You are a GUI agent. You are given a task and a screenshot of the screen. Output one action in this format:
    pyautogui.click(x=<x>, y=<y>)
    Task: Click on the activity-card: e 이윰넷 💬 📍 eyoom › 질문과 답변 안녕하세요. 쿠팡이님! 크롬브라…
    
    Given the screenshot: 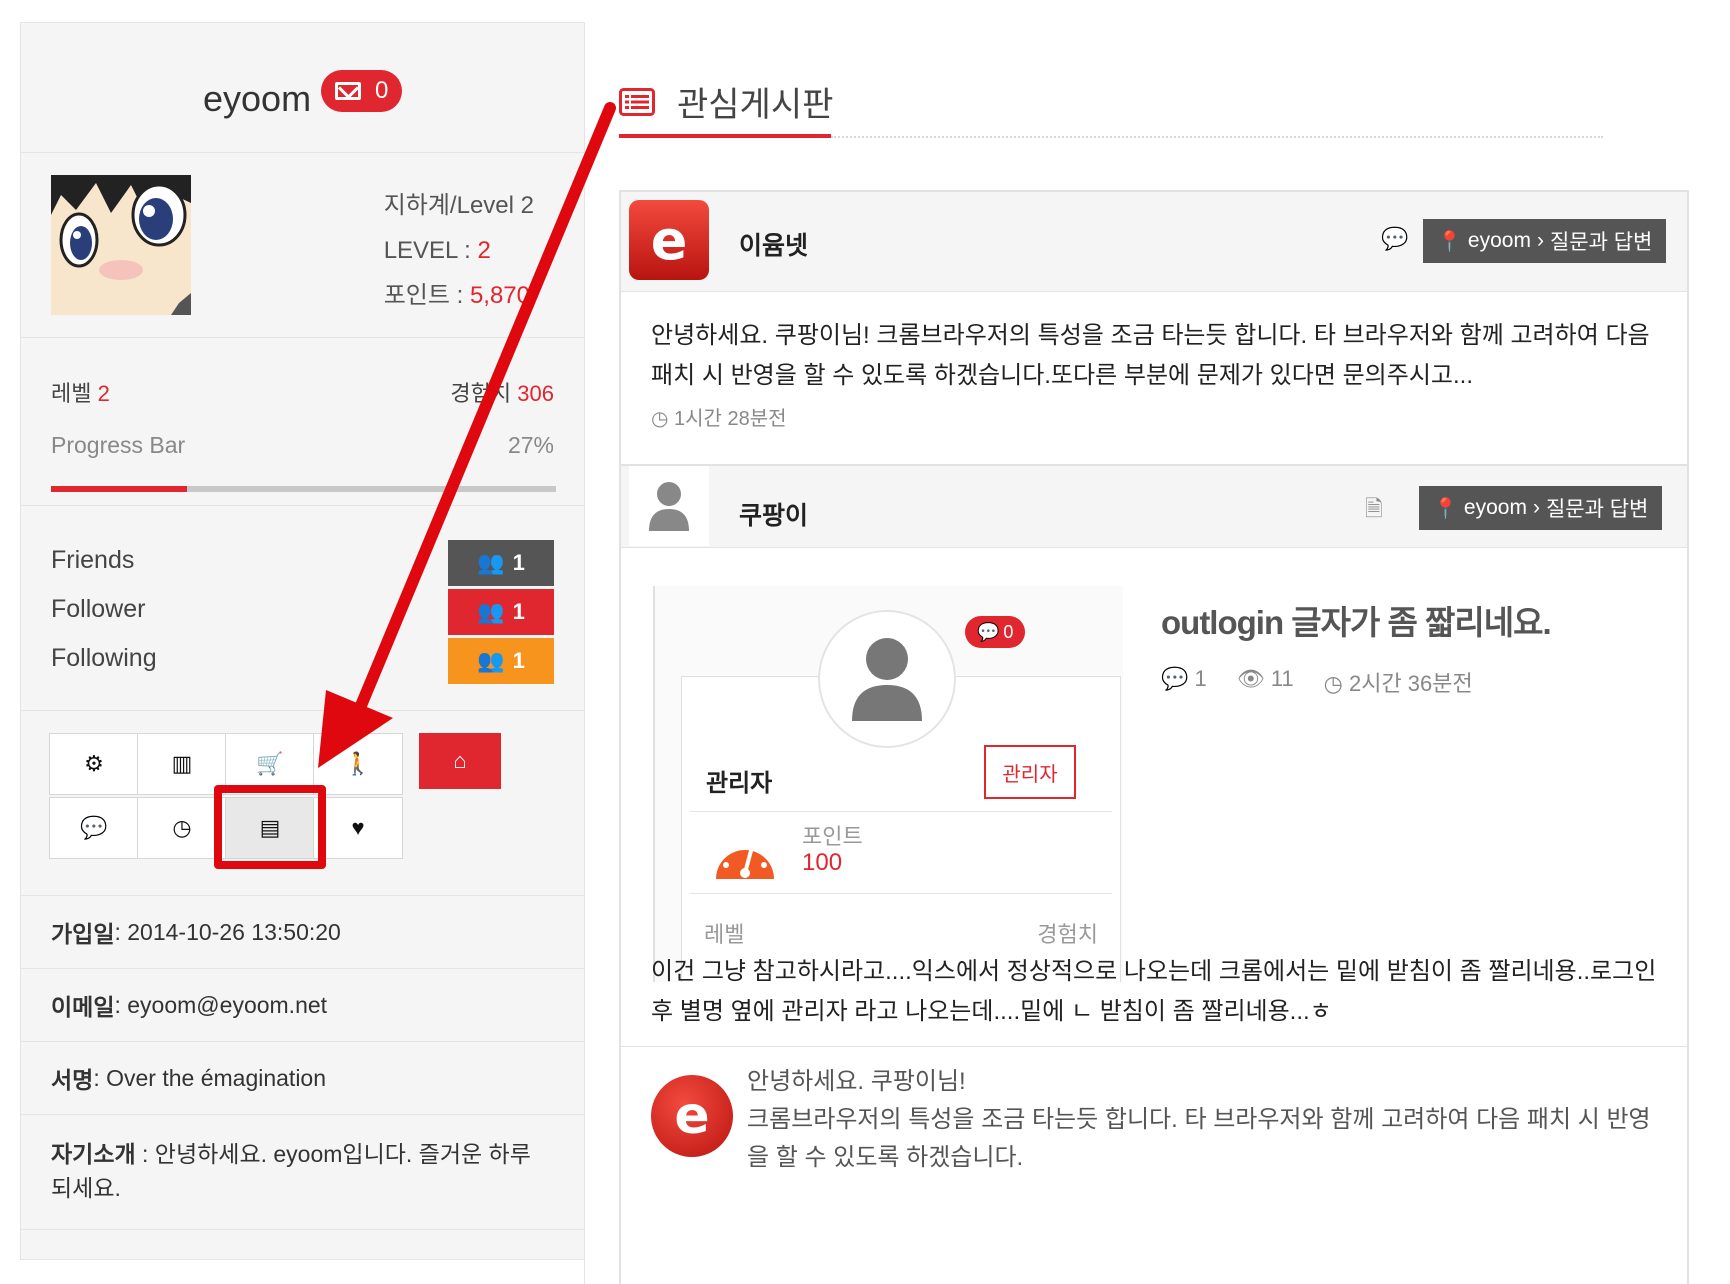 What is the action you would take?
    pyautogui.click(x=1154, y=333)
    